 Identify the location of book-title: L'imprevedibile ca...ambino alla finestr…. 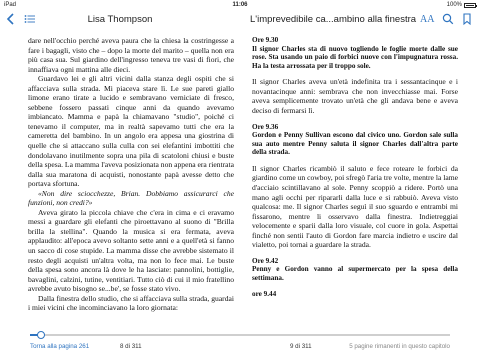
(333, 19).